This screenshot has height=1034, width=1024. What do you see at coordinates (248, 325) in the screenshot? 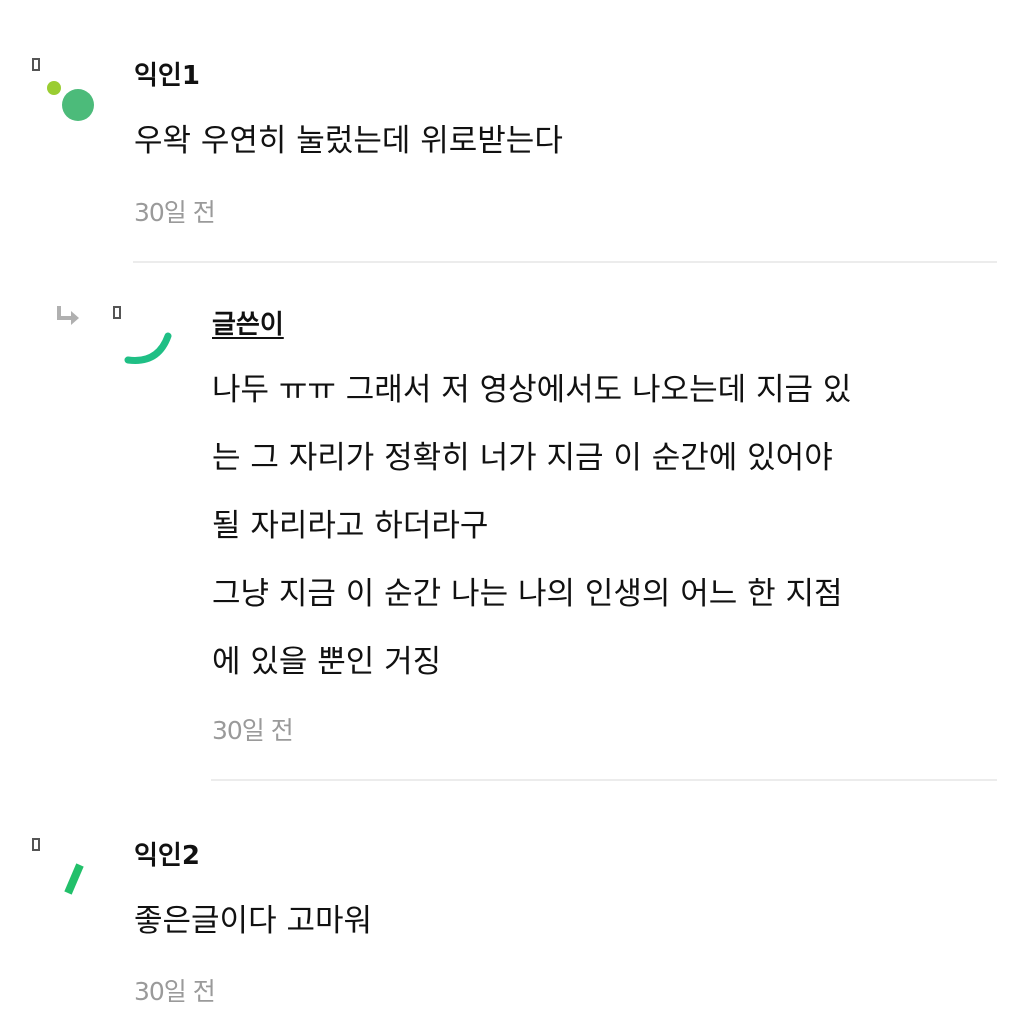
I see `comment-nickname: 글쓴이` at bounding box center [248, 325].